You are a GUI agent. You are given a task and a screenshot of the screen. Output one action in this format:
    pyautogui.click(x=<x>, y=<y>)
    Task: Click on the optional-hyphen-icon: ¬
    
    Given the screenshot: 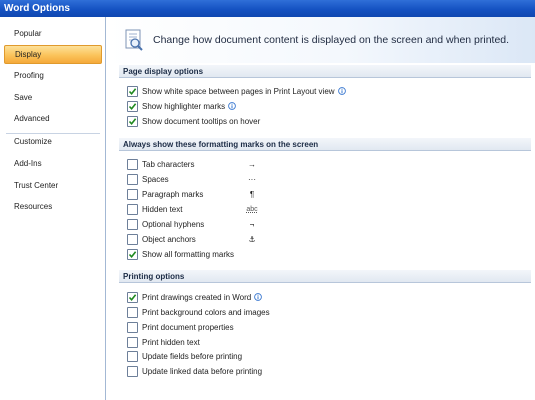 What is the action you would take?
    pyautogui.click(x=252, y=224)
    